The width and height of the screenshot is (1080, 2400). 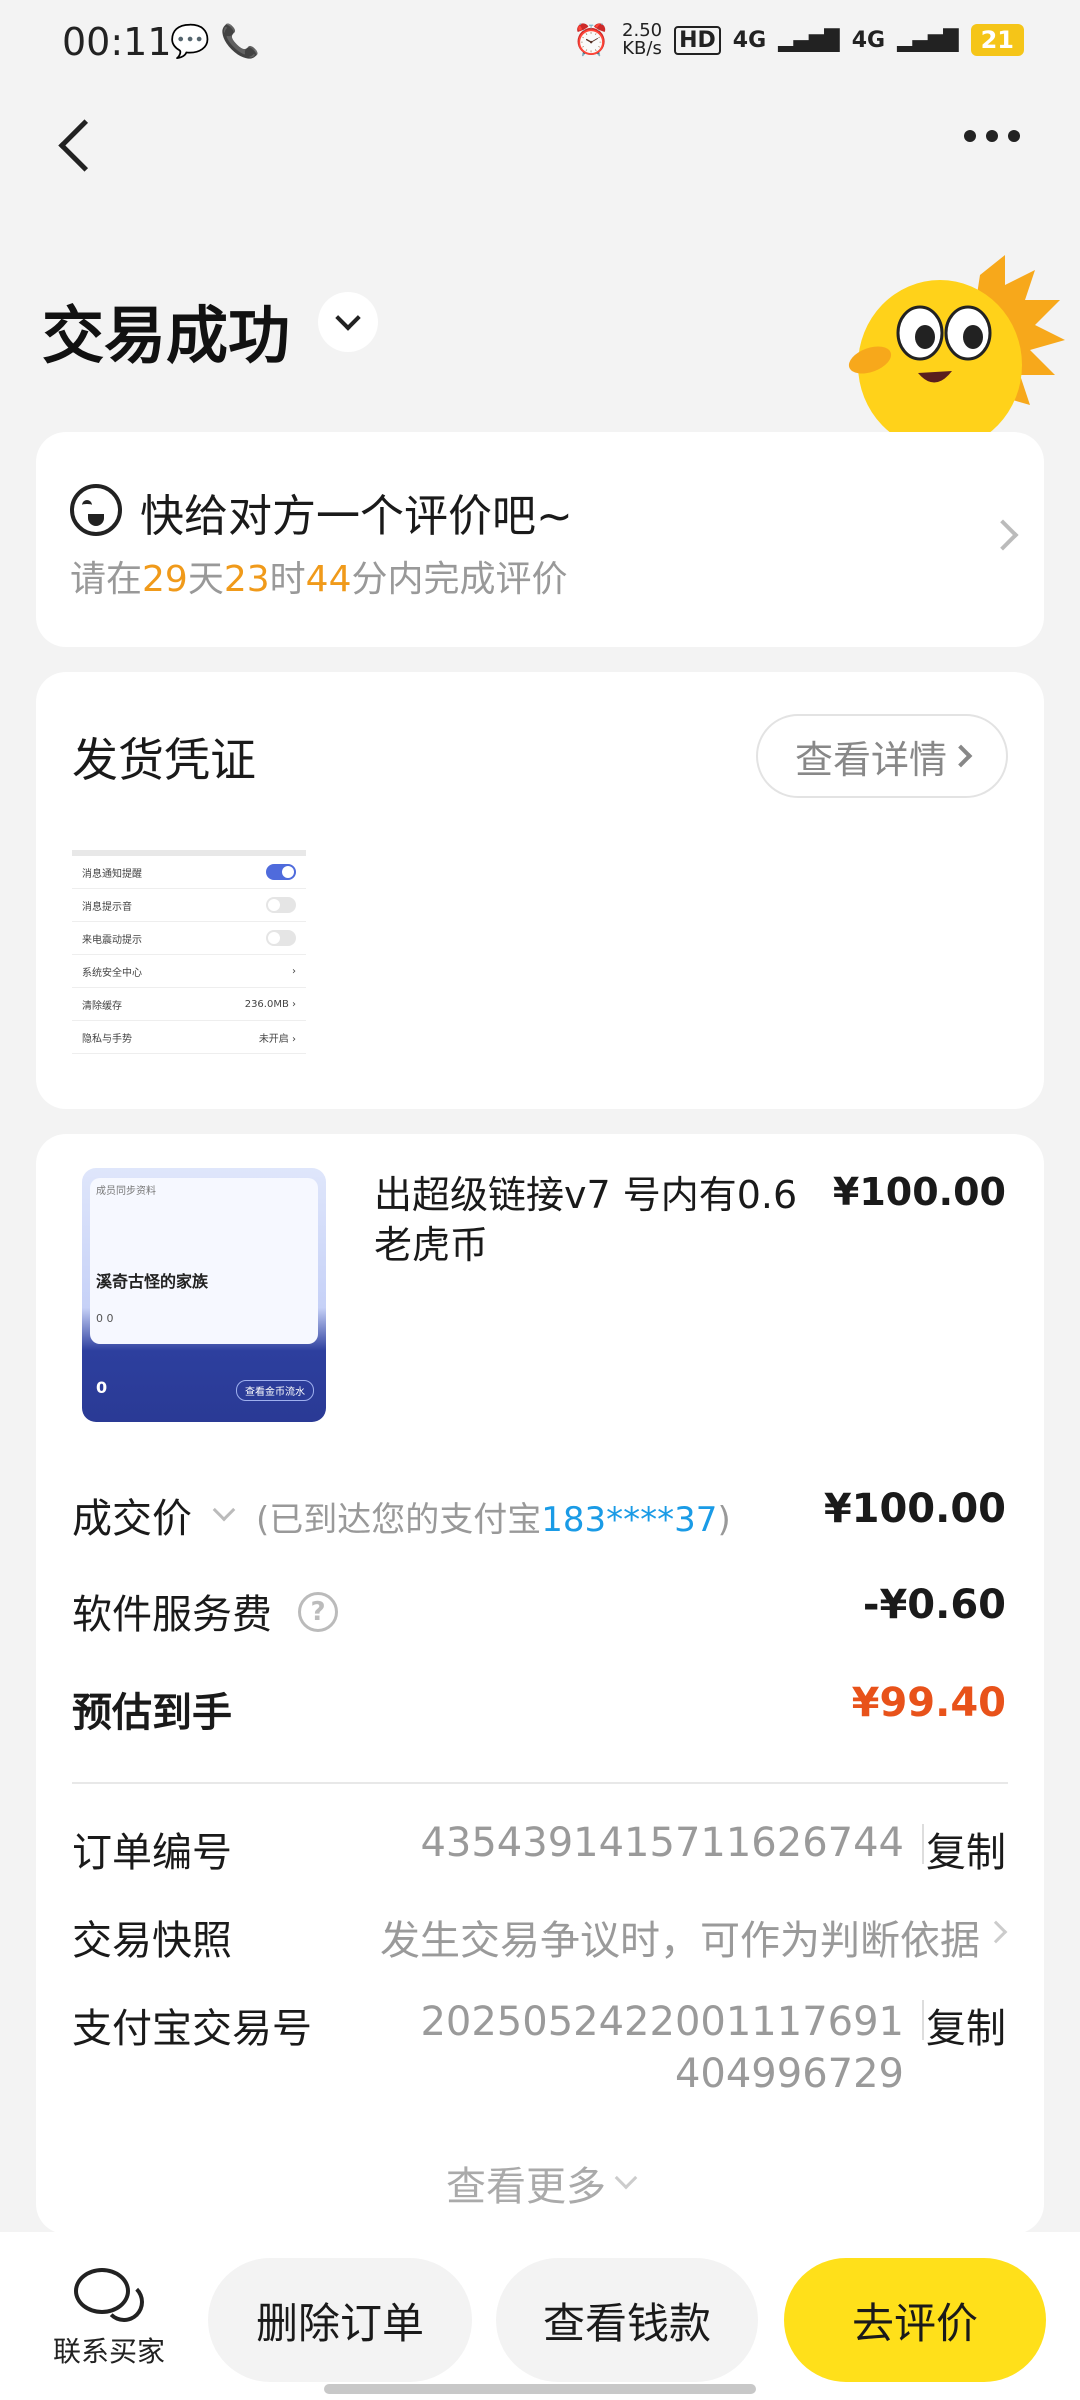 What do you see at coordinates (318, 1612) in the screenshot?
I see `help-icon: ?` at bounding box center [318, 1612].